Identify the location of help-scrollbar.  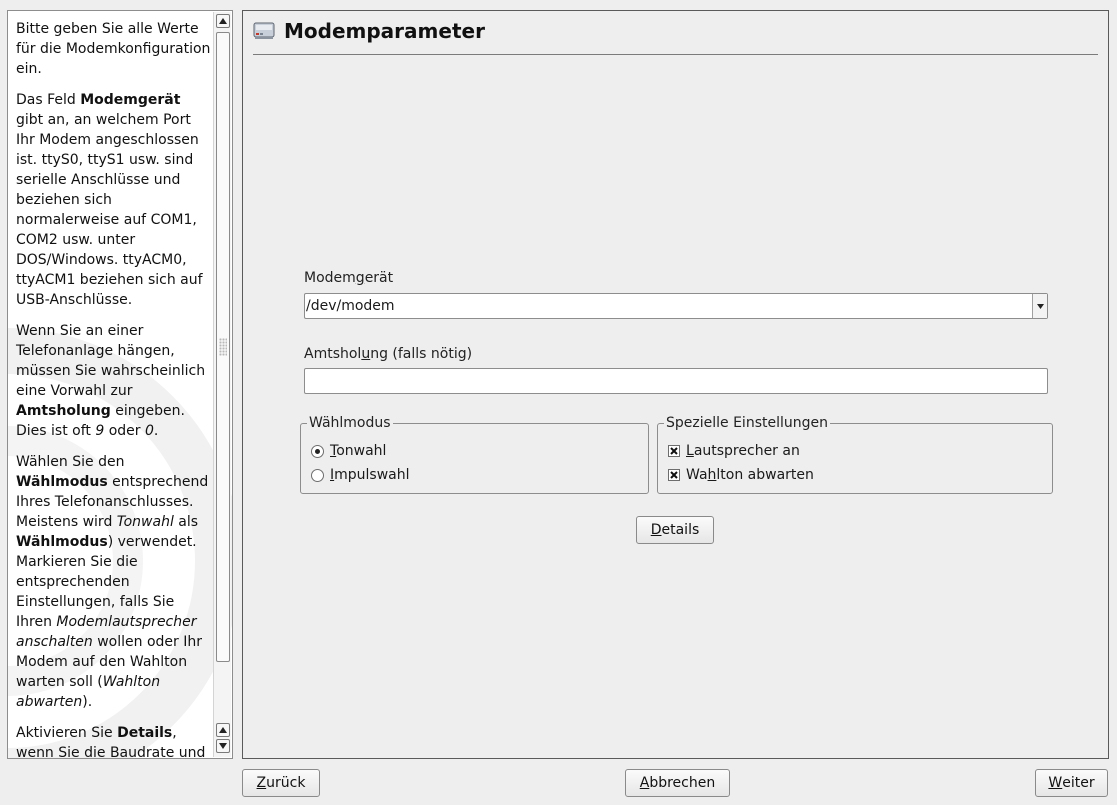
(222, 384).